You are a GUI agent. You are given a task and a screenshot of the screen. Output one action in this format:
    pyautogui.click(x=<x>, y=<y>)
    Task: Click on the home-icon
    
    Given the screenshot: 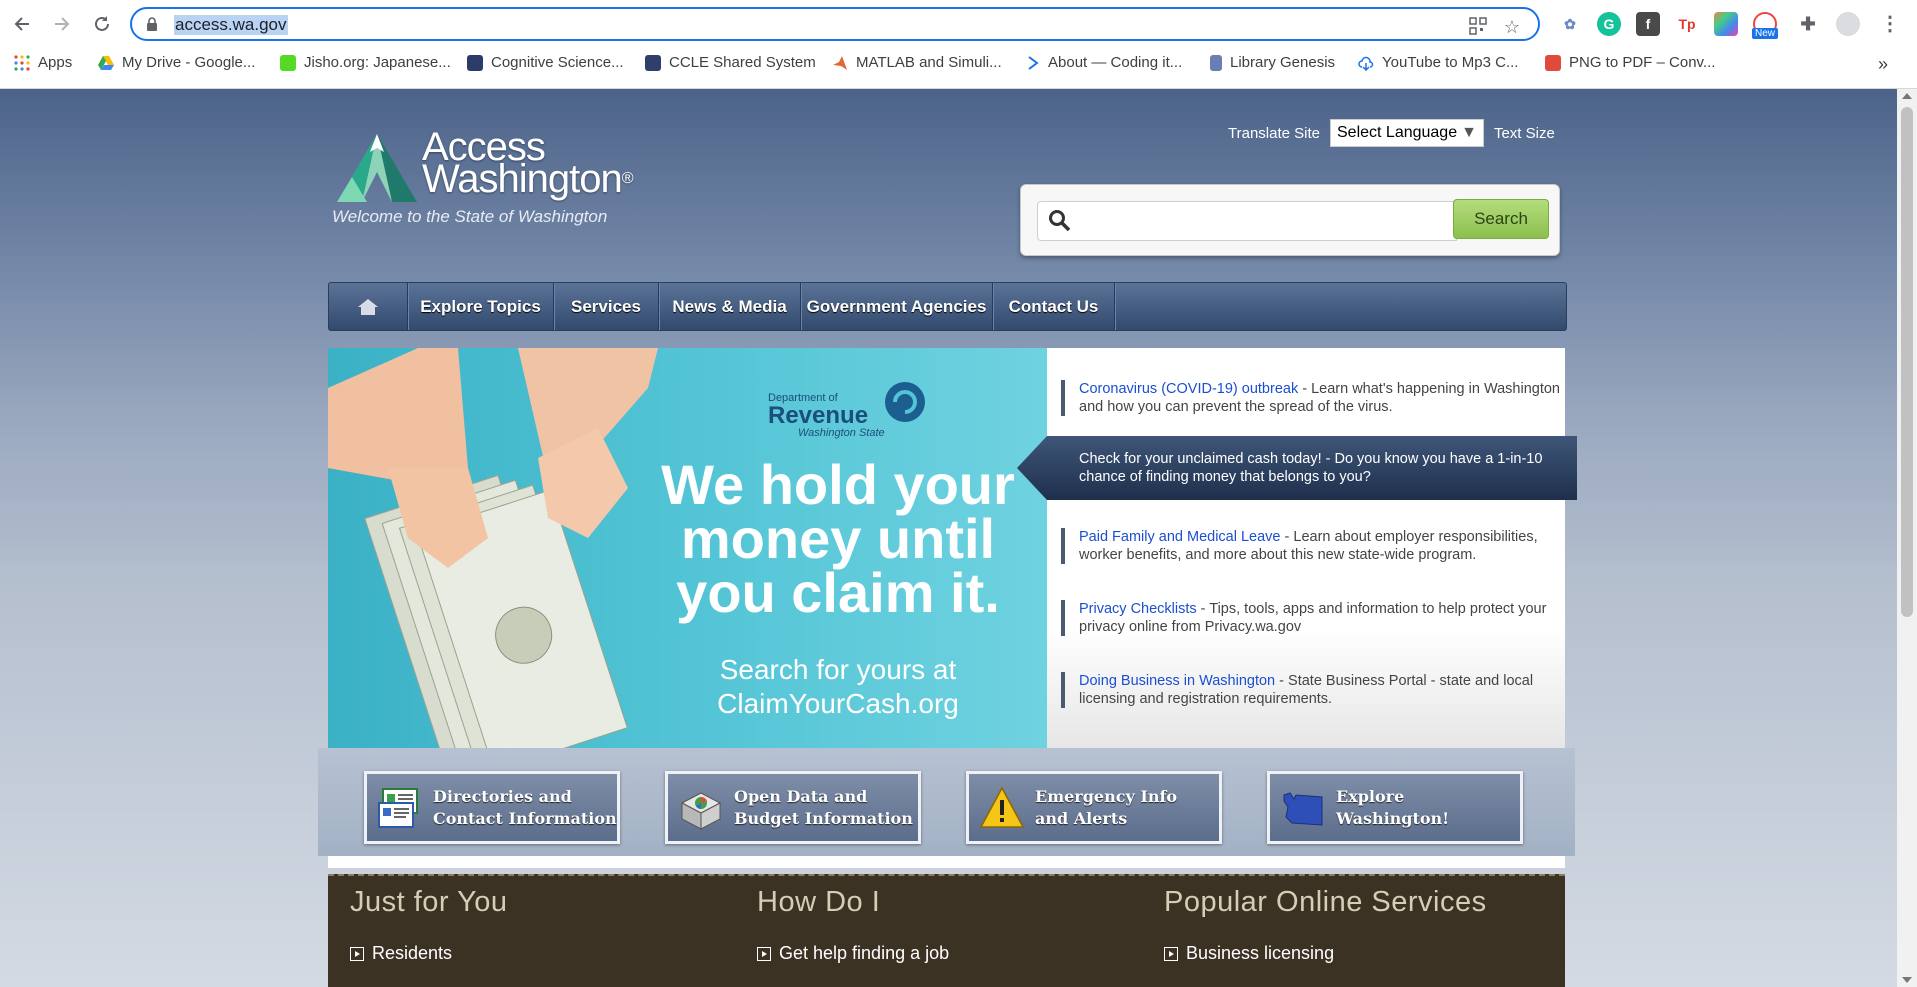 What is the action you would take?
    pyautogui.click(x=368, y=306)
    